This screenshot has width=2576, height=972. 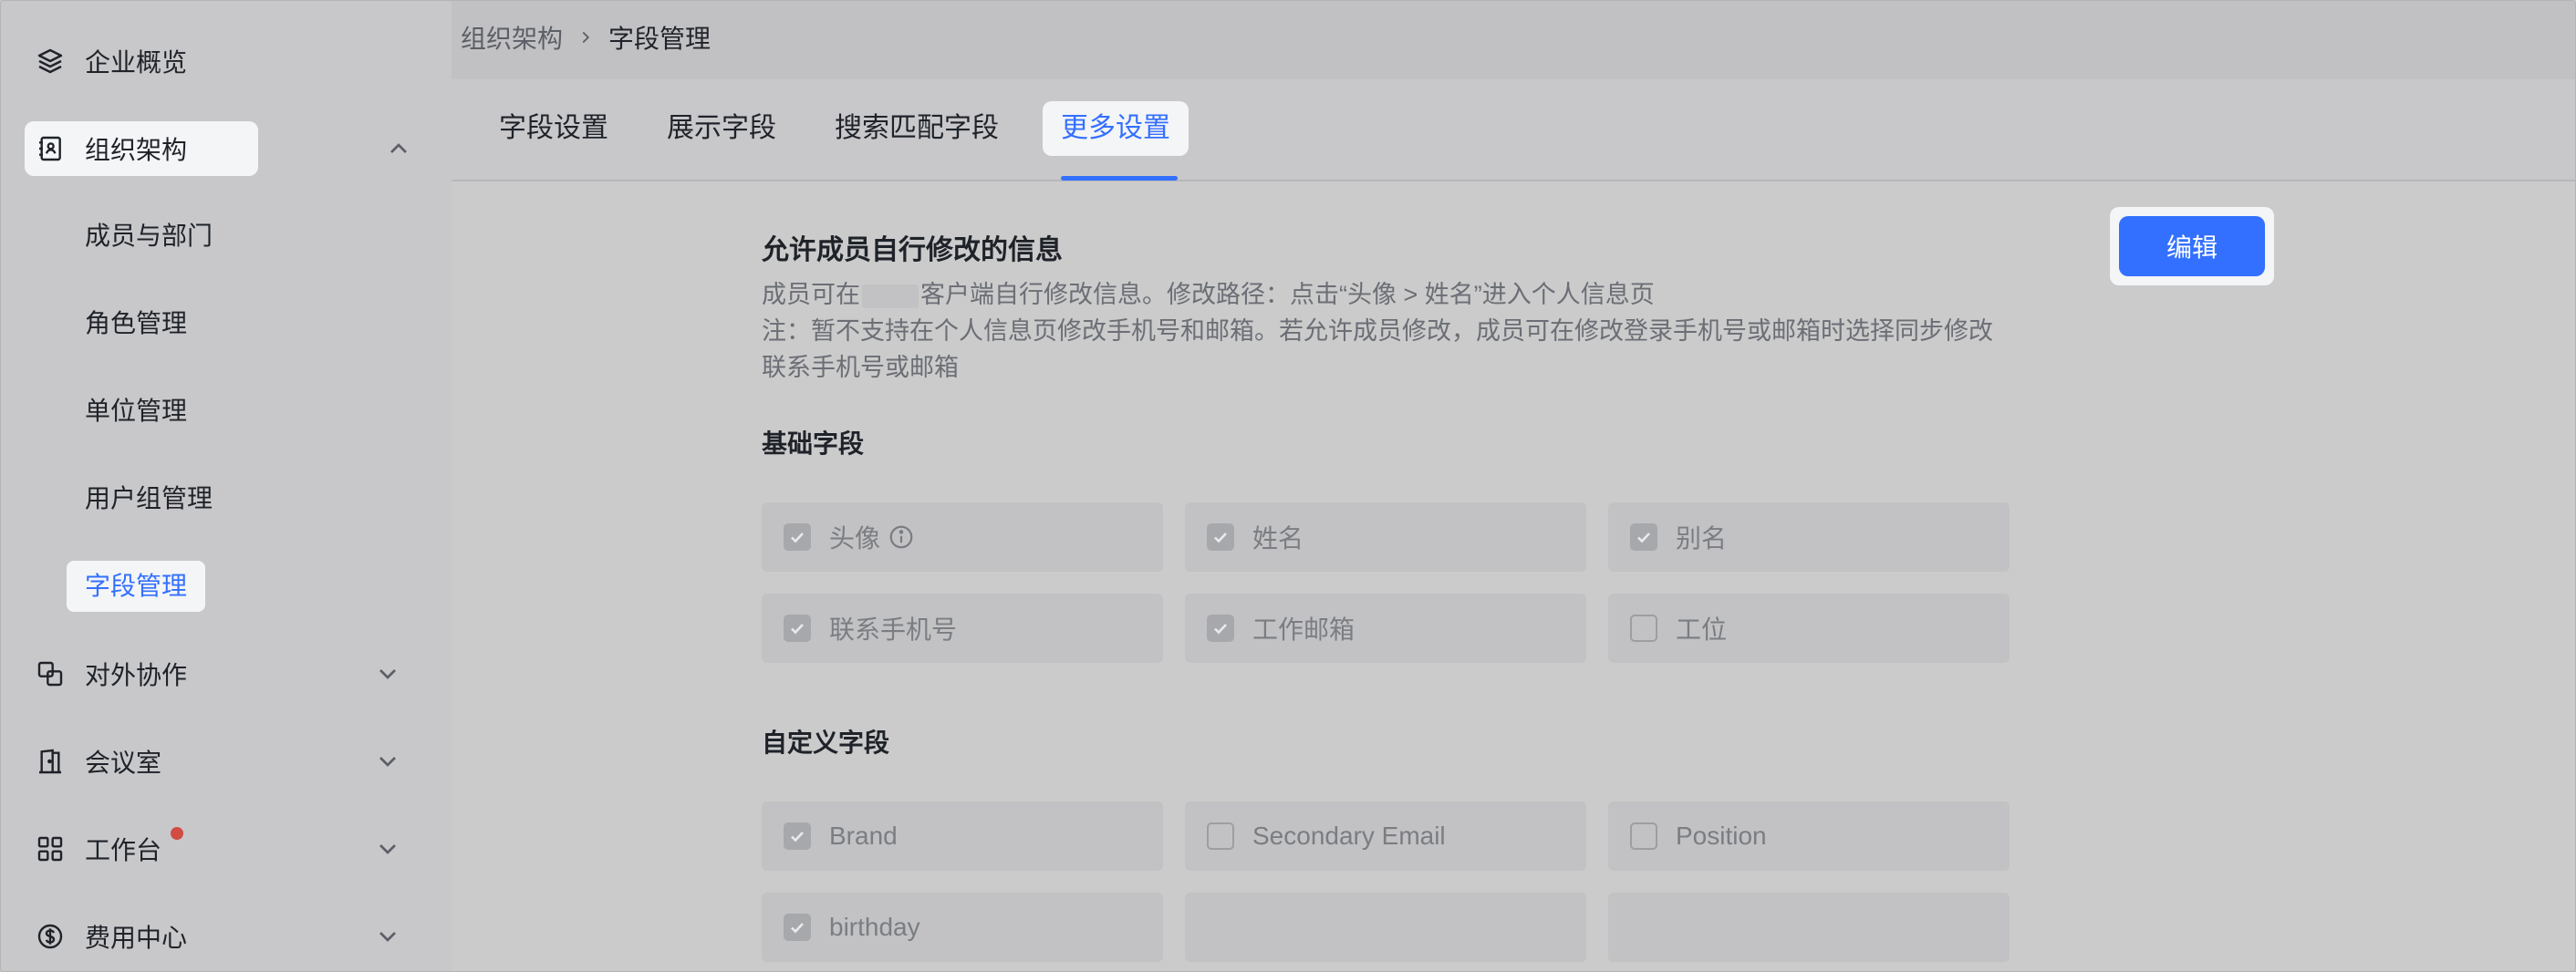 What do you see at coordinates (50, 673) in the screenshot?
I see `external-collab-icon` at bounding box center [50, 673].